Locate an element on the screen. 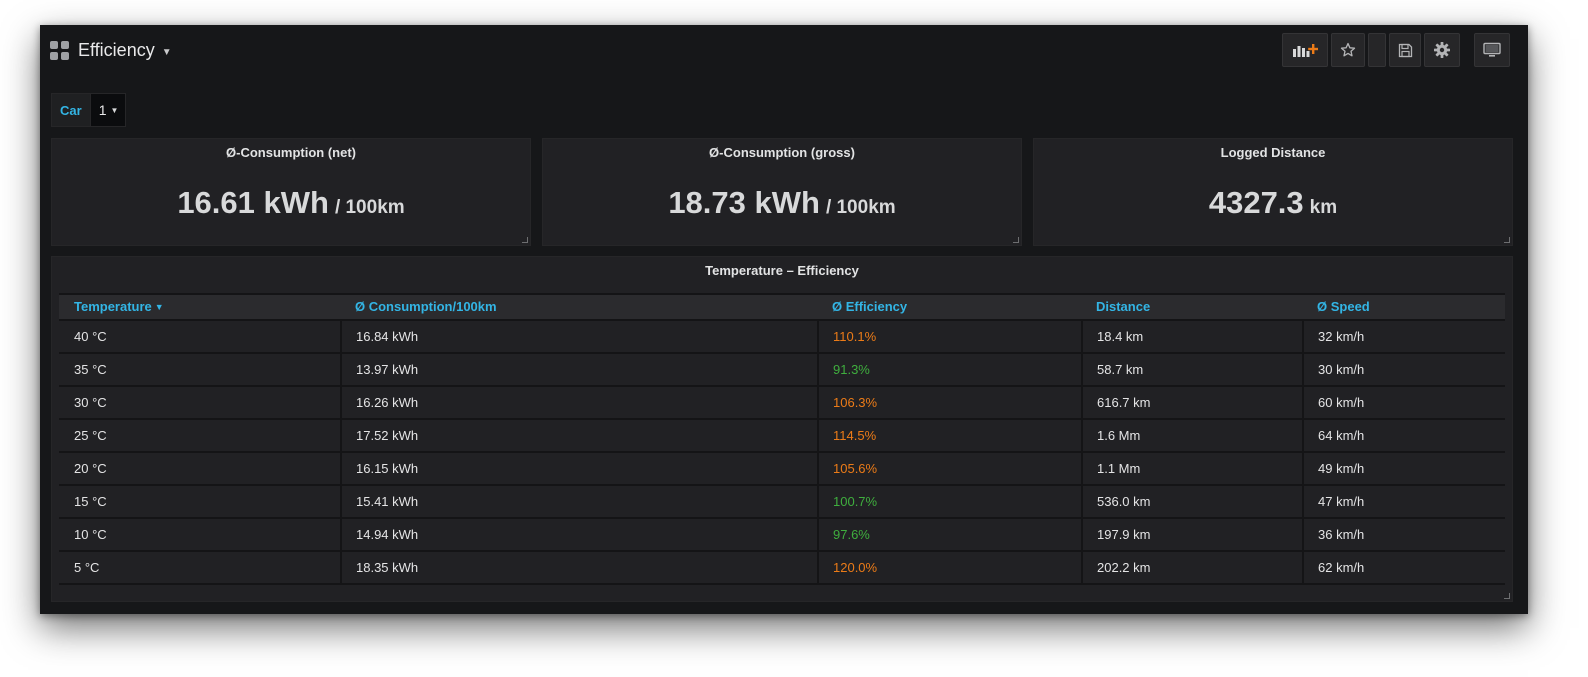 The width and height of the screenshot is (1588, 677). stat-number: 4327.3 is located at coordinates (1256, 202).